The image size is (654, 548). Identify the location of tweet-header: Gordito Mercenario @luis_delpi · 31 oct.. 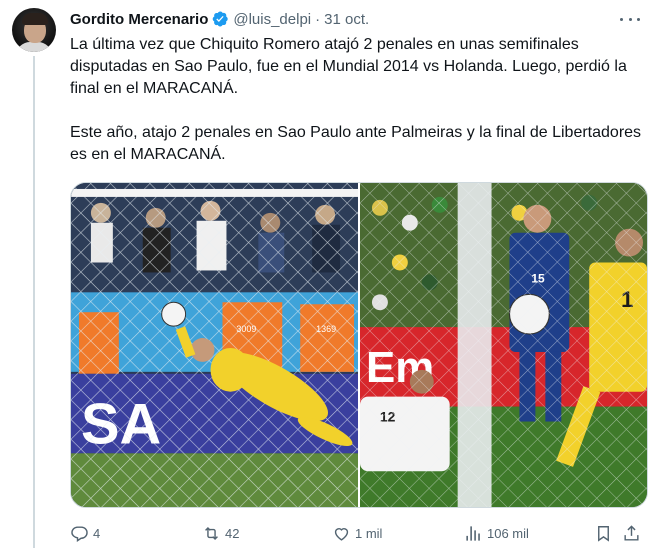
(219, 19).